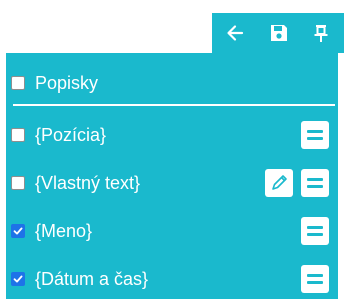 This screenshot has height=299, width=344. What do you see at coordinates (92, 279) in the screenshot?
I see `item-label: {Dátum a čas}` at bounding box center [92, 279].